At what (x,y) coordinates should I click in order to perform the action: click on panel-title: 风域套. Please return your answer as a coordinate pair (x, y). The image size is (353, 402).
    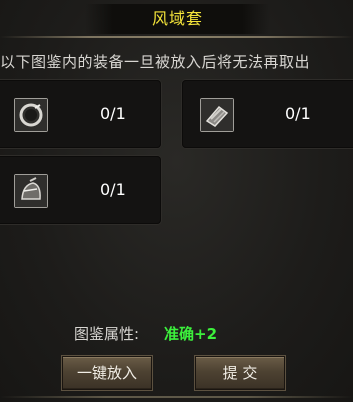
    Looking at the image, I should click on (177, 19).